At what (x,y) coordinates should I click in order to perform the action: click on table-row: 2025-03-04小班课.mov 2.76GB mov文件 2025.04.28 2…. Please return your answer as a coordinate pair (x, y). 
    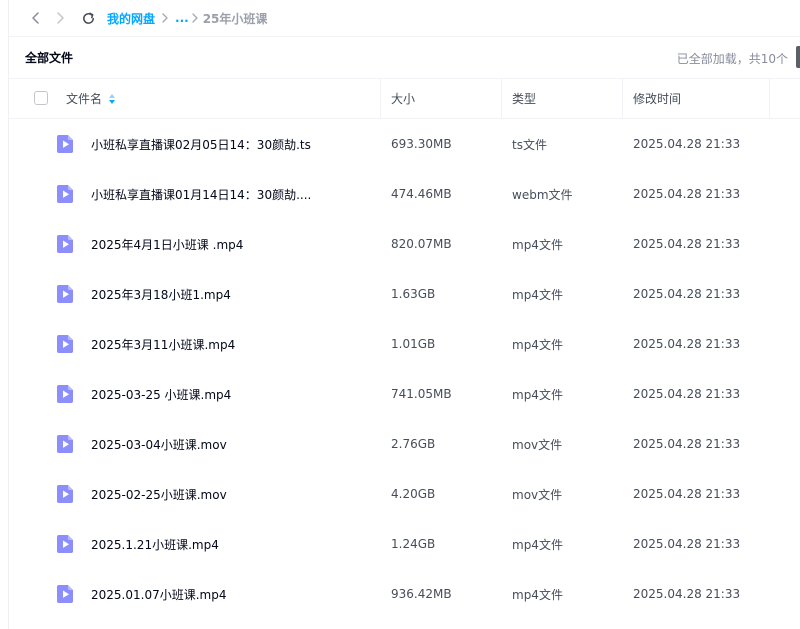
    Looking at the image, I should click on (404, 444).